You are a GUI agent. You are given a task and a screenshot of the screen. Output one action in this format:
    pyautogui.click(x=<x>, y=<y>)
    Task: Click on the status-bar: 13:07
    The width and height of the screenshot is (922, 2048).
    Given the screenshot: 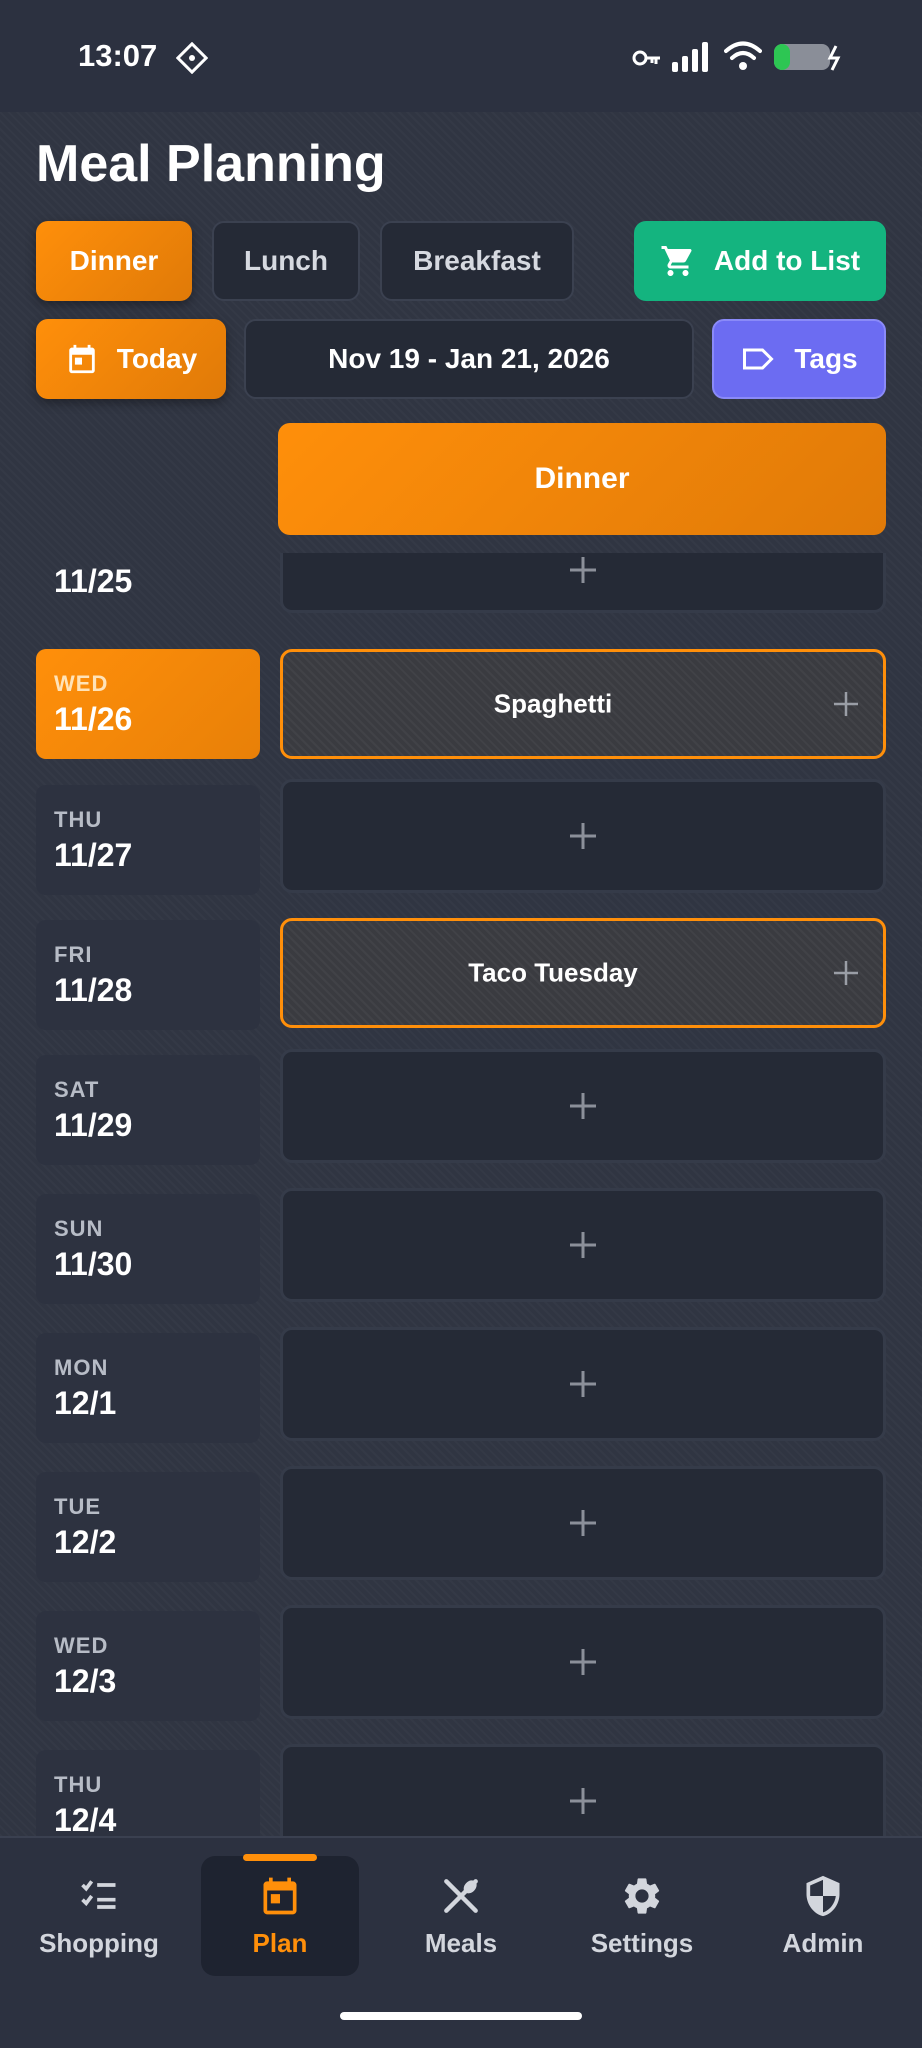 What is the action you would take?
    pyautogui.click(x=461, y=56)
    